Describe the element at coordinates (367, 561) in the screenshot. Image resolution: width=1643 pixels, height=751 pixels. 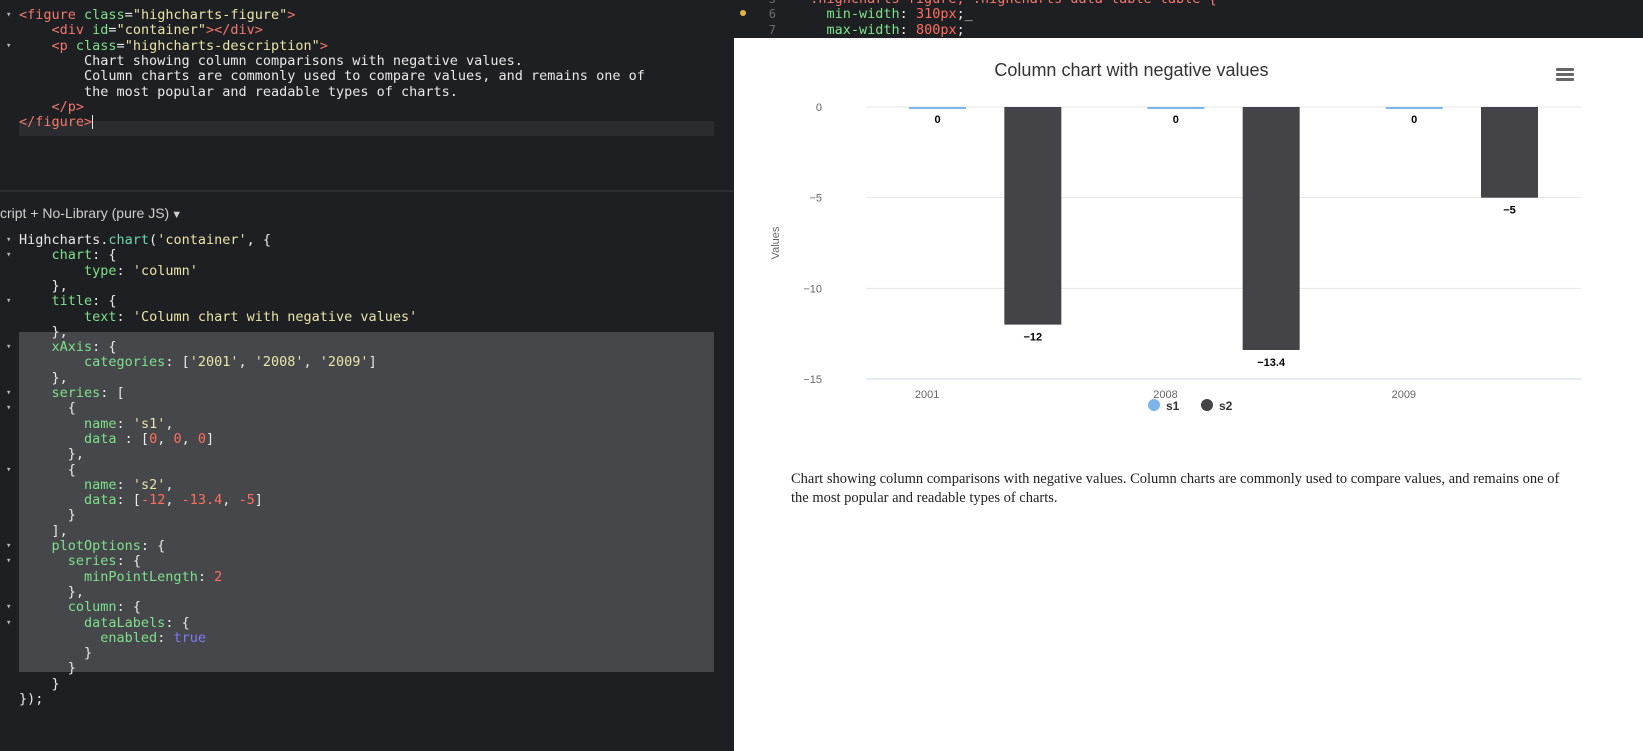
I see `js-code-line: ▾ series: {` at that location.